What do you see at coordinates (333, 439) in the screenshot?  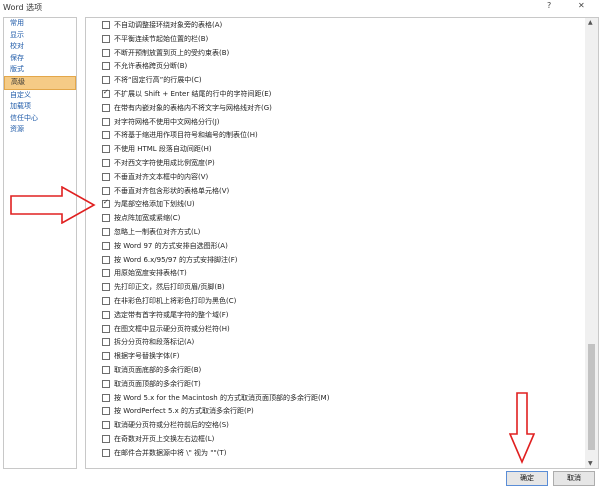 I see `option-row: 在奇数对开页上交换左右边框(L)` at bounding box center [333, 439].